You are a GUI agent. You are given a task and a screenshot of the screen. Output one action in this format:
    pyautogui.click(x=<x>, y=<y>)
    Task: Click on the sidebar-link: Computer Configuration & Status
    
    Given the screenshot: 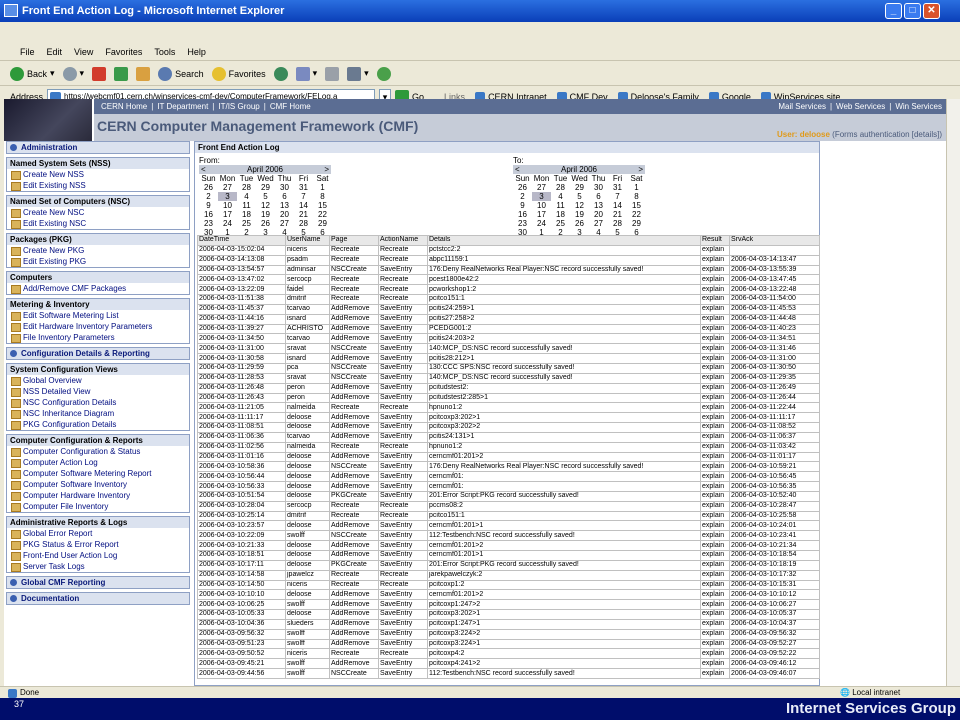 What is the action you would take?
    pyautogui.click(x=98, y=451)
    